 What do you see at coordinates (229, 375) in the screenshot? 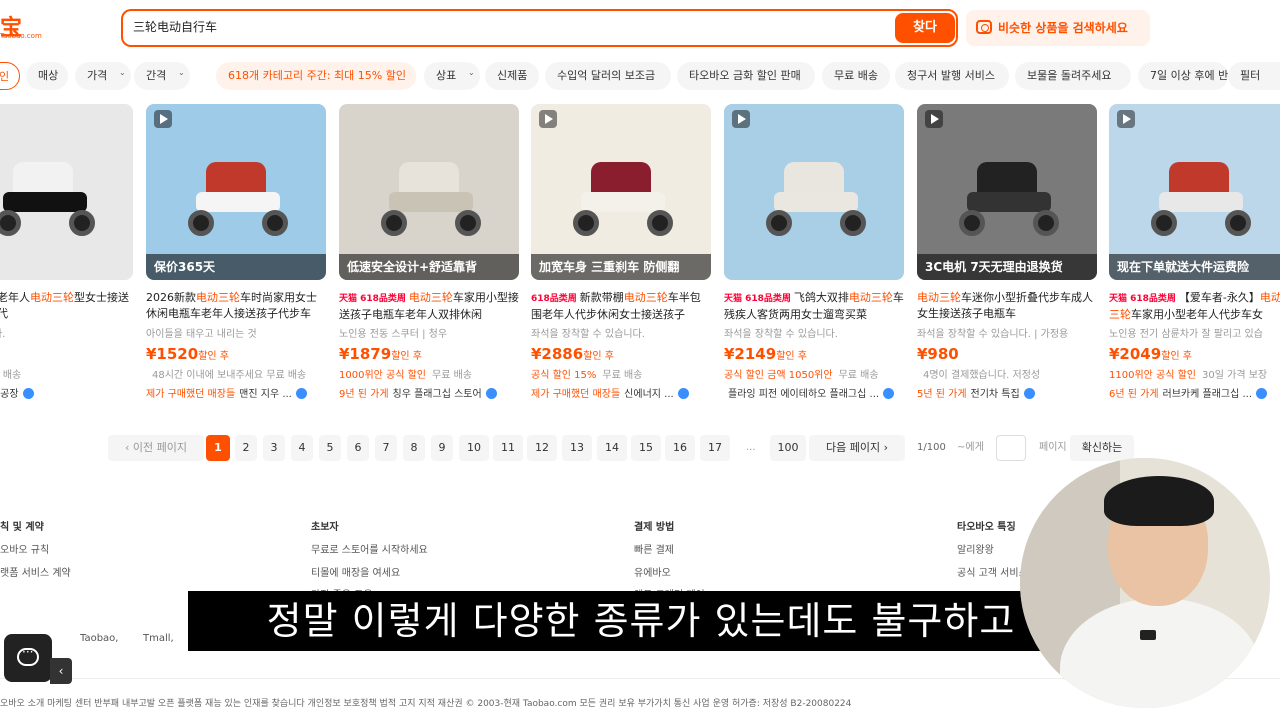
I see `shipping-info: 48시간 이내에 보내주세요 무료 배송` at bounding box center [229, 375].